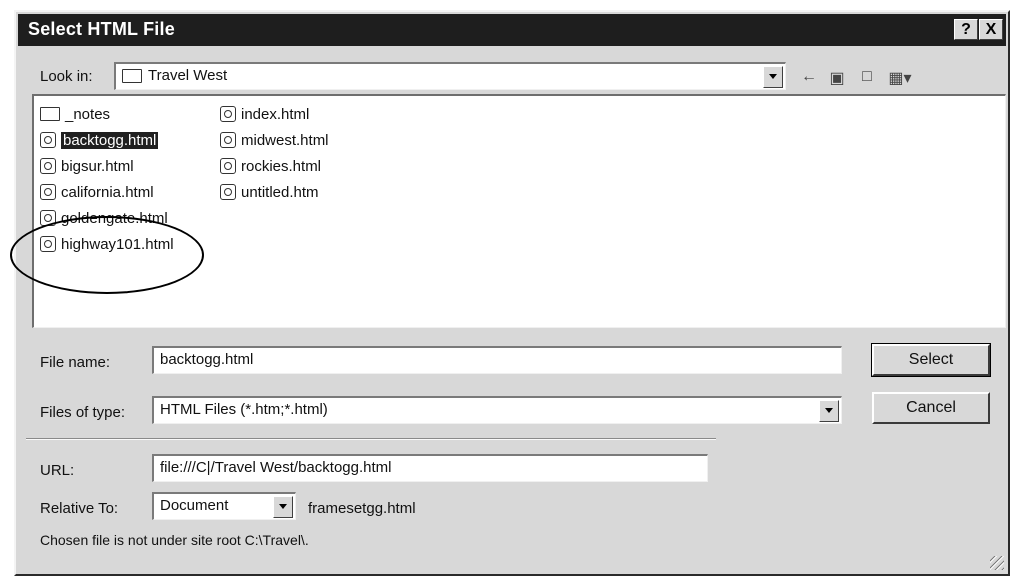 This screenshot has width=1024, height=583. I want to click on view-menu-icon: ▦▾, so click(900, 78).